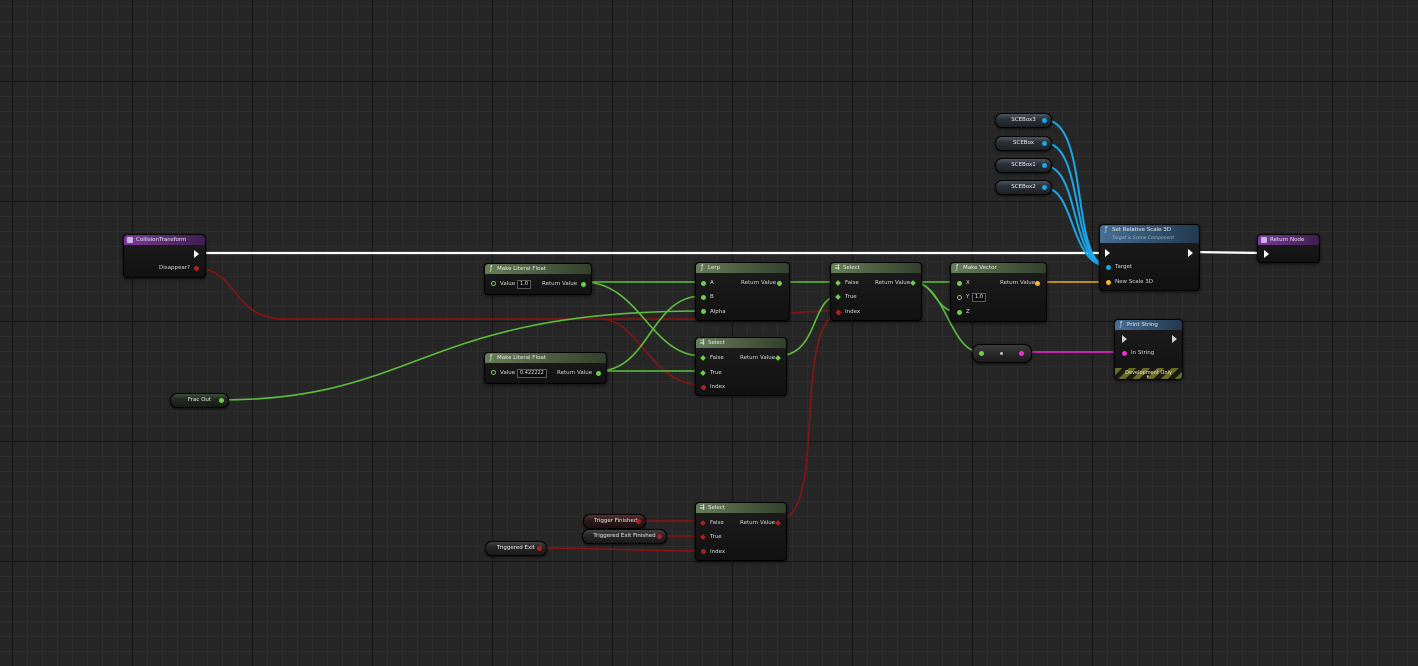 The width and height of the screenshot is (1418, 666). What do you see at coordinates (164, 256) in the screenshot?
I see `collision-transform-node: CollisionTransform Disappear?` at bounding box center [164, 256].